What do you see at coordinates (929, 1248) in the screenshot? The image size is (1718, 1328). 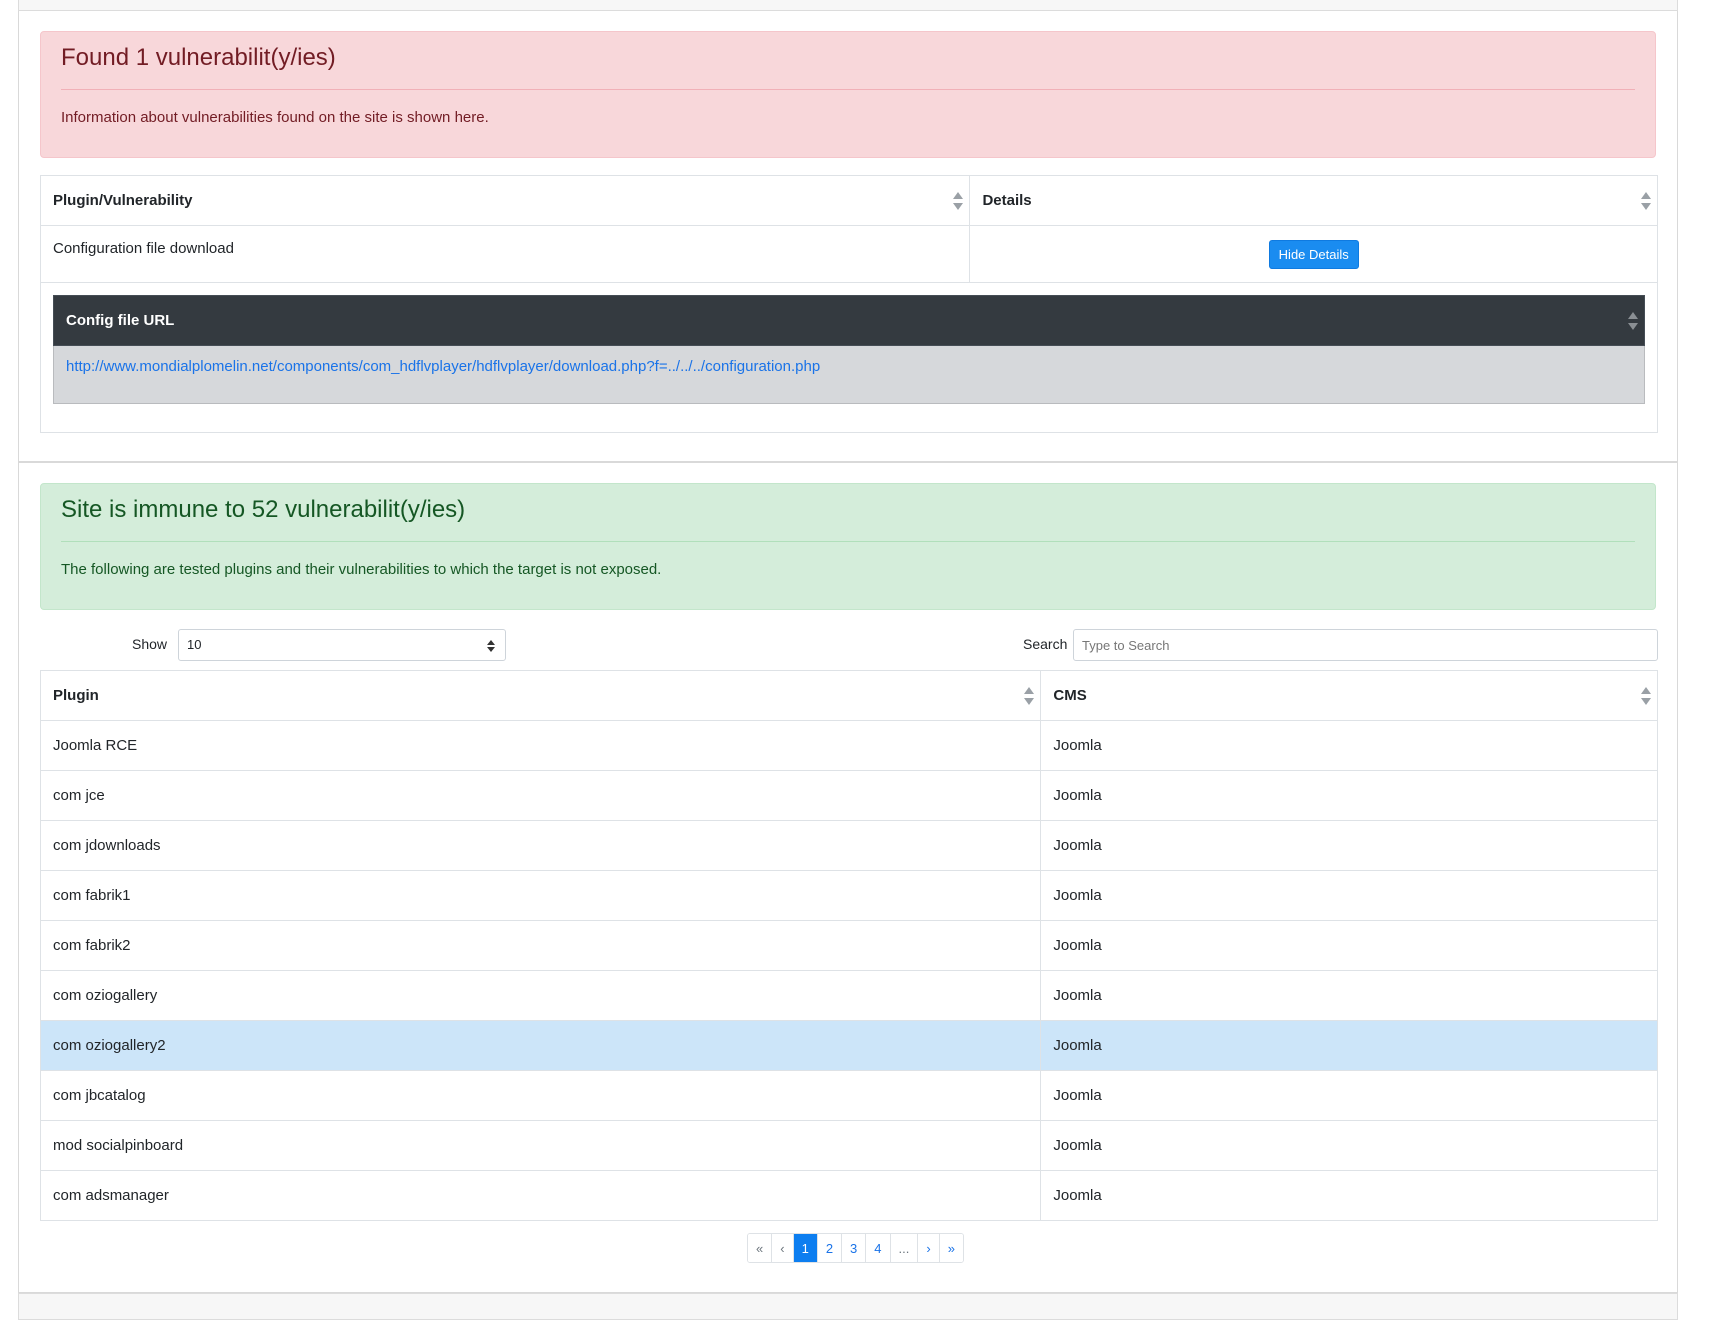 I see `next-page-button: ›` at bounding box center [929, 1248].